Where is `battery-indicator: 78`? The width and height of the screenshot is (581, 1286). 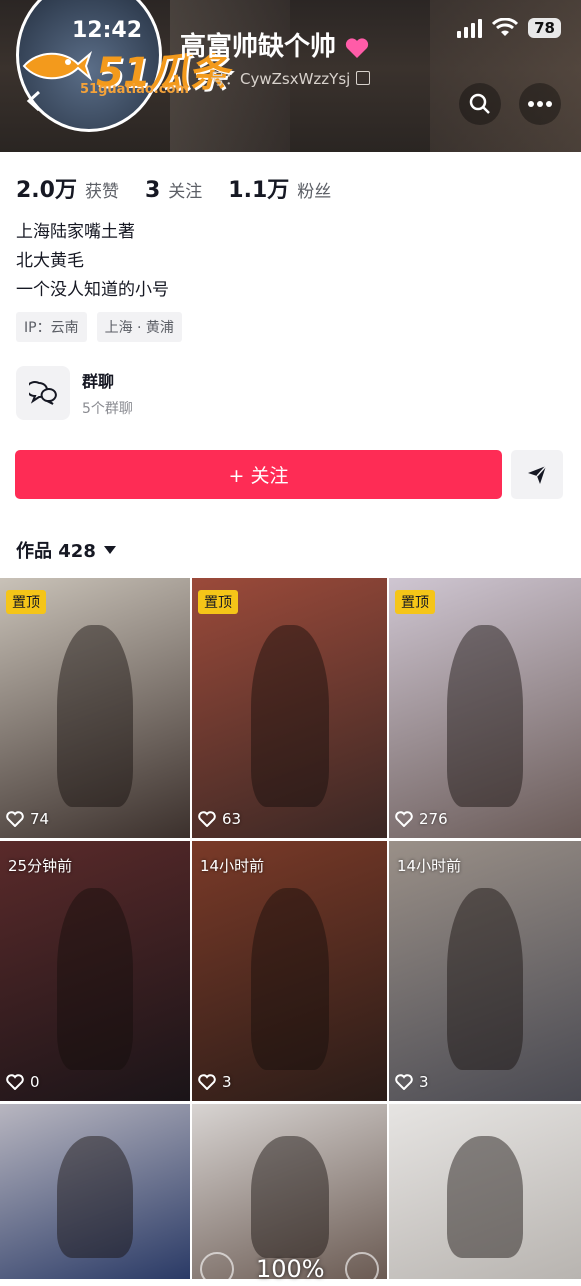 battery-indicator: 78 is located at coordinates (544, 28).